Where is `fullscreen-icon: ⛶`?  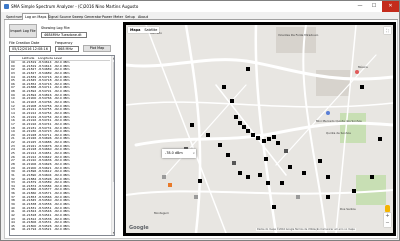
fullscreen-icon: ⛶ is located at coordinates (387, 30).